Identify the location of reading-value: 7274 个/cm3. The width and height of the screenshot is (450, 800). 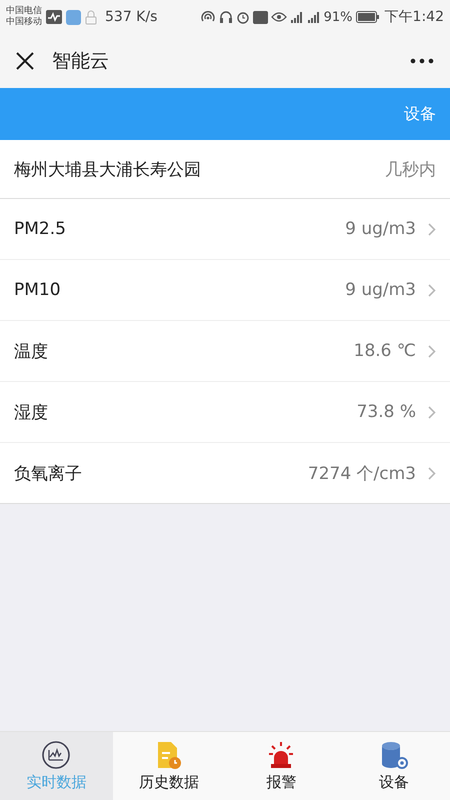
(362, 473).